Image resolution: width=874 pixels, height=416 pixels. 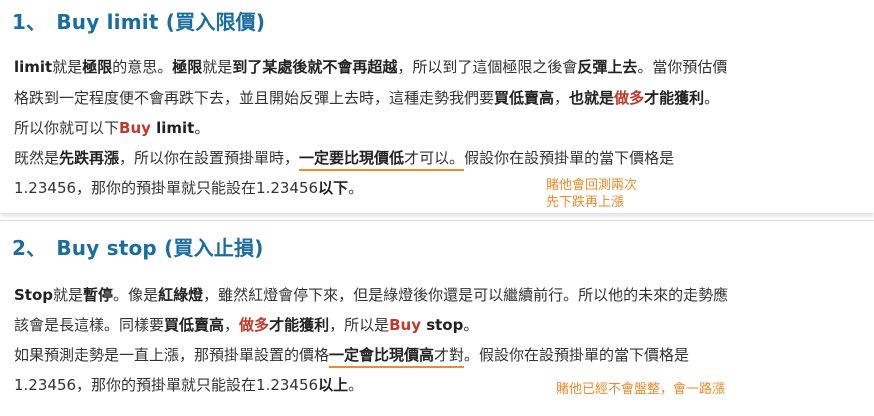 I want to click on text: 才可以。, so click(x=434, y=158).